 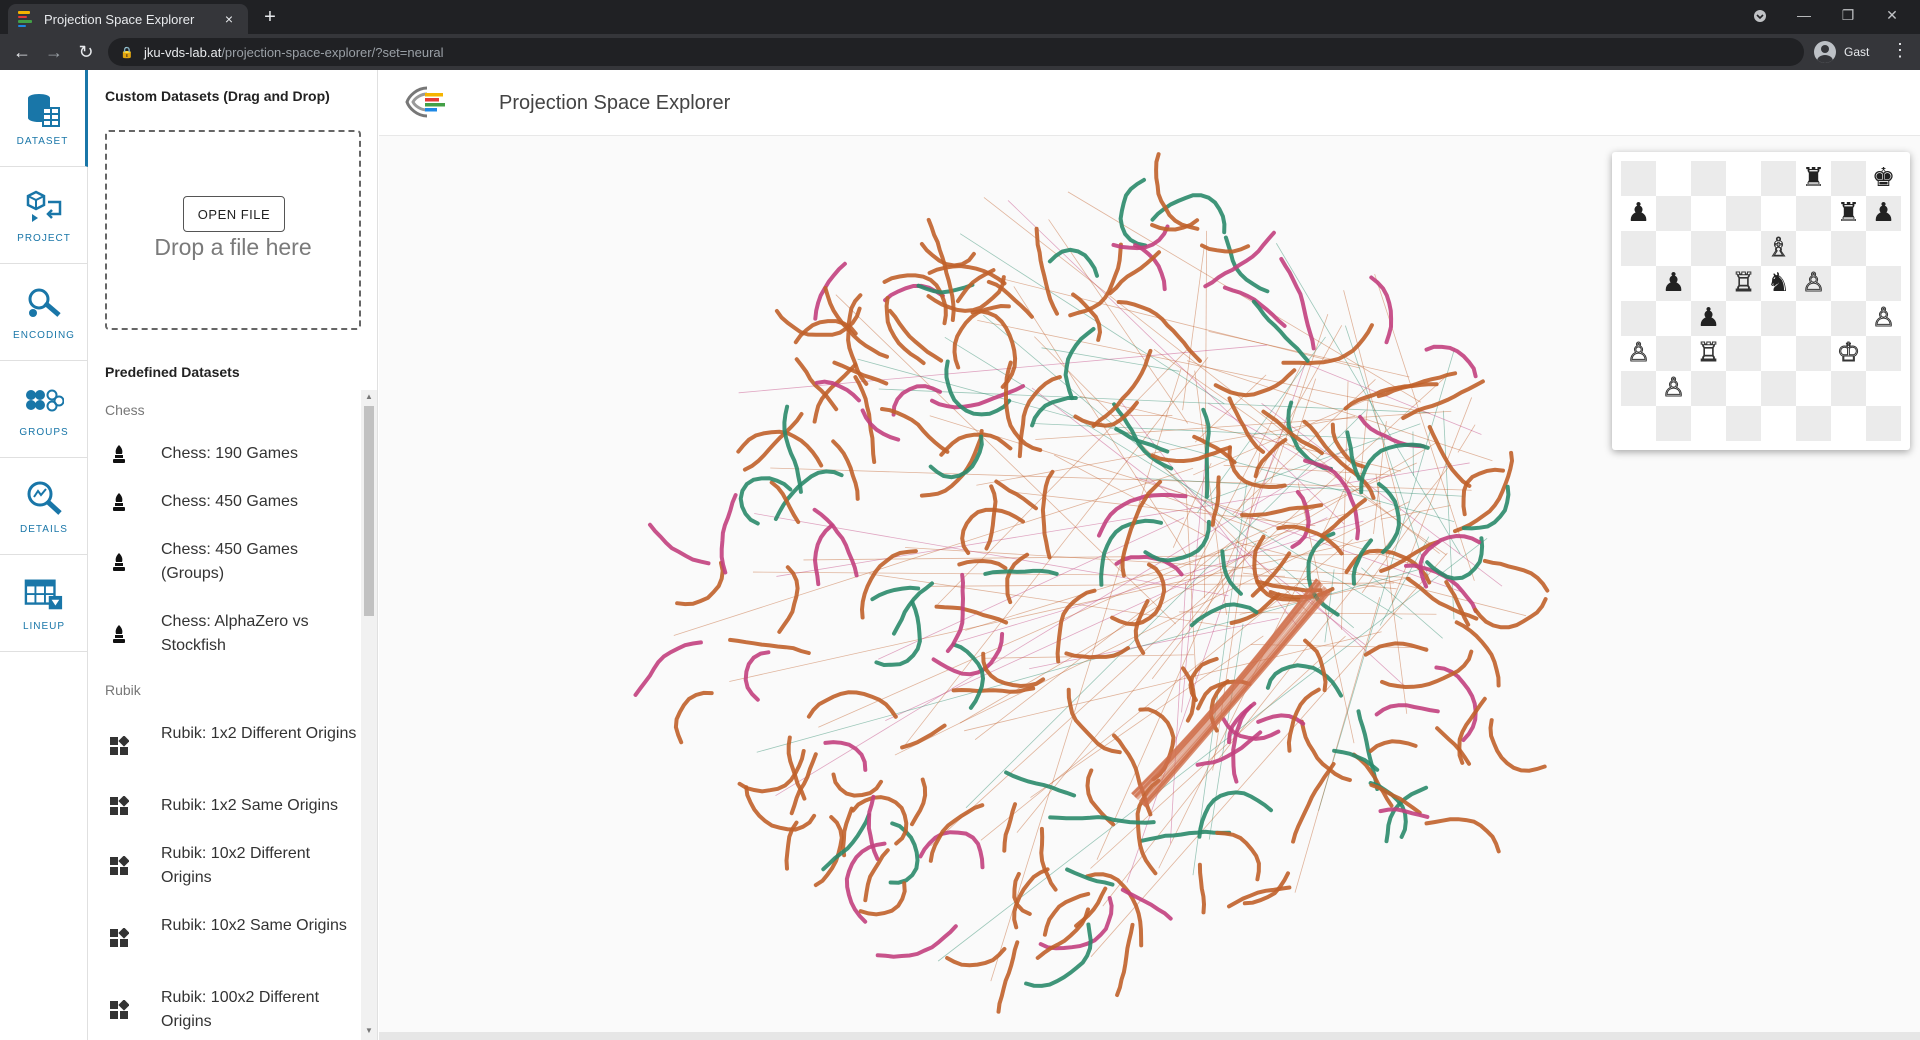 I want to click on new-tab-button: +, so click(x=270, y=18).